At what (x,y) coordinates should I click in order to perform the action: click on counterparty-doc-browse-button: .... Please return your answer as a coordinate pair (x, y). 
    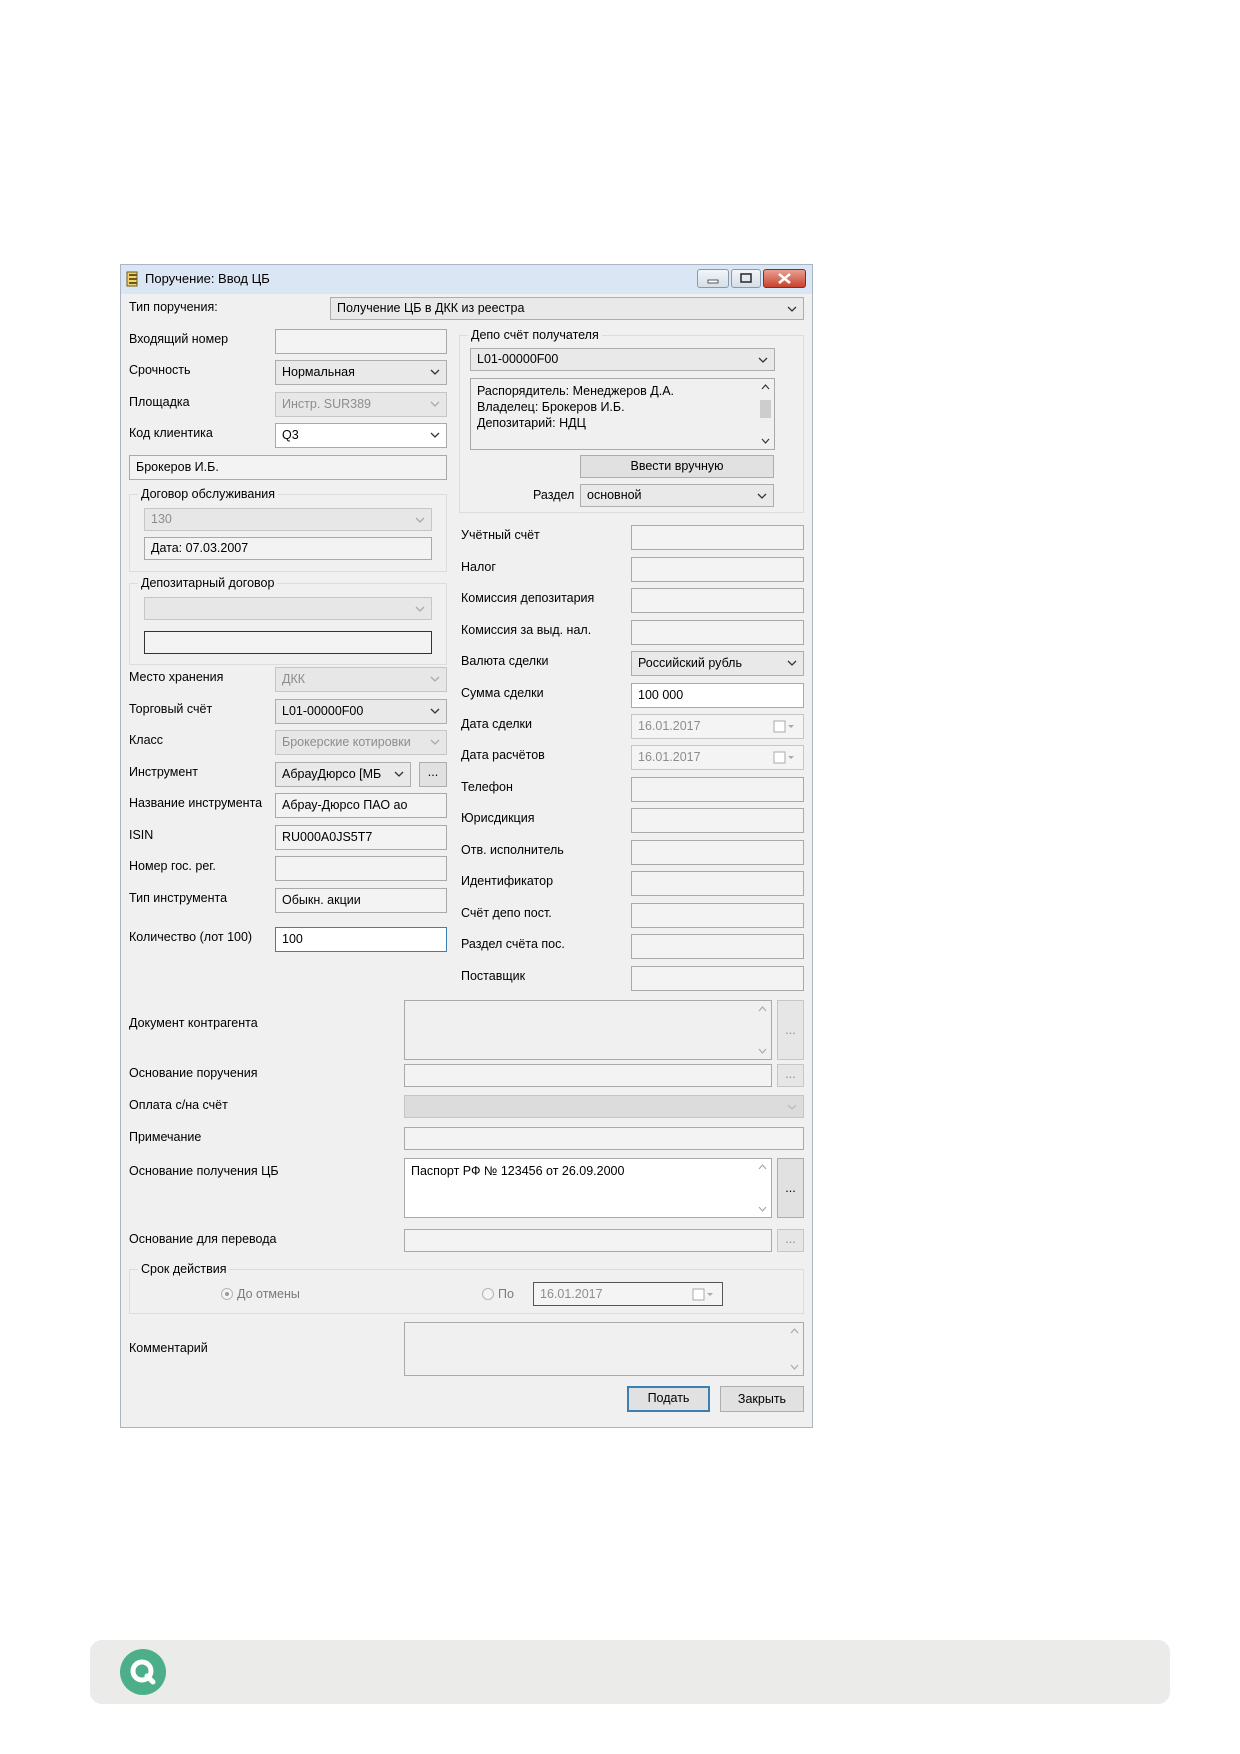
    Looking at the image, I should click on (790, 1030).